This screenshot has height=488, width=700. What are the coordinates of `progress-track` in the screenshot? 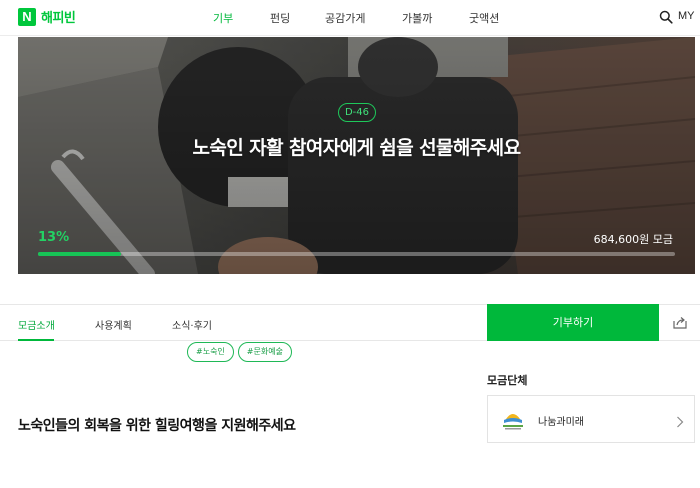 It's located at (356, 254).